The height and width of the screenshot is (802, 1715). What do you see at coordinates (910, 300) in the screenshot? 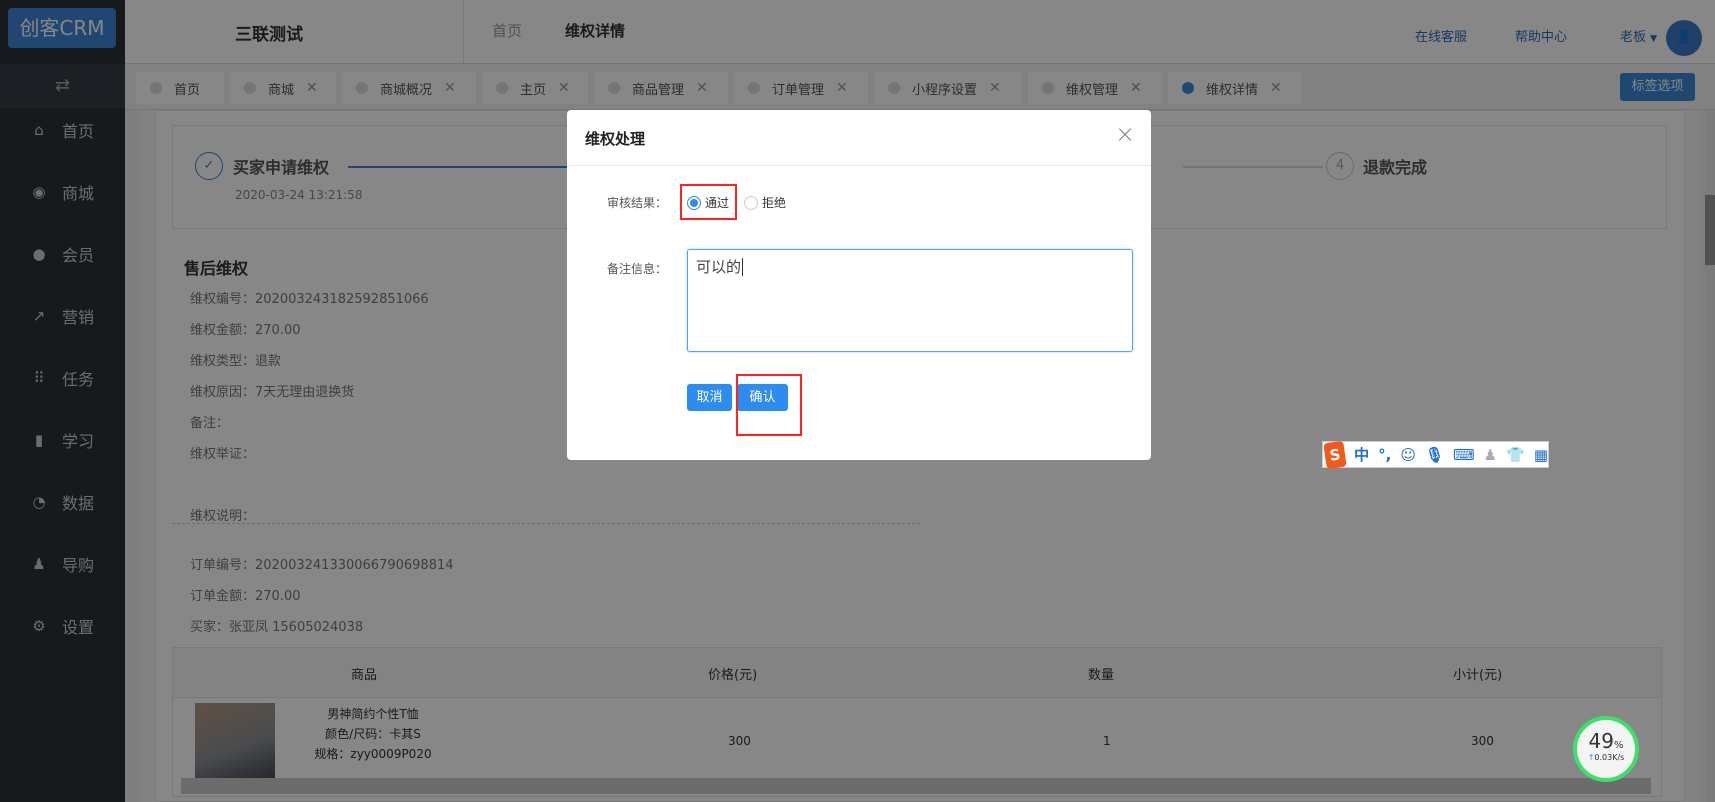
I see `remark-textarea: 可以的` at bounding box center [910, 300].